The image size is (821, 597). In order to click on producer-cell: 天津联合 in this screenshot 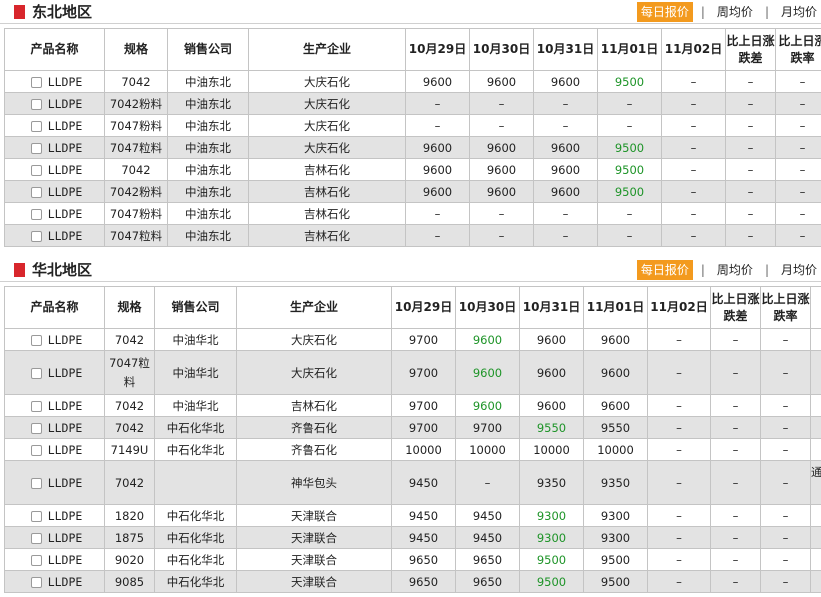, I will do `click(314, 559)`.